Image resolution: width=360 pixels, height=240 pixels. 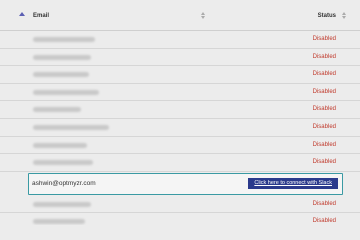 I want to click on column-header-status: Status, so click(x=327, y=16).